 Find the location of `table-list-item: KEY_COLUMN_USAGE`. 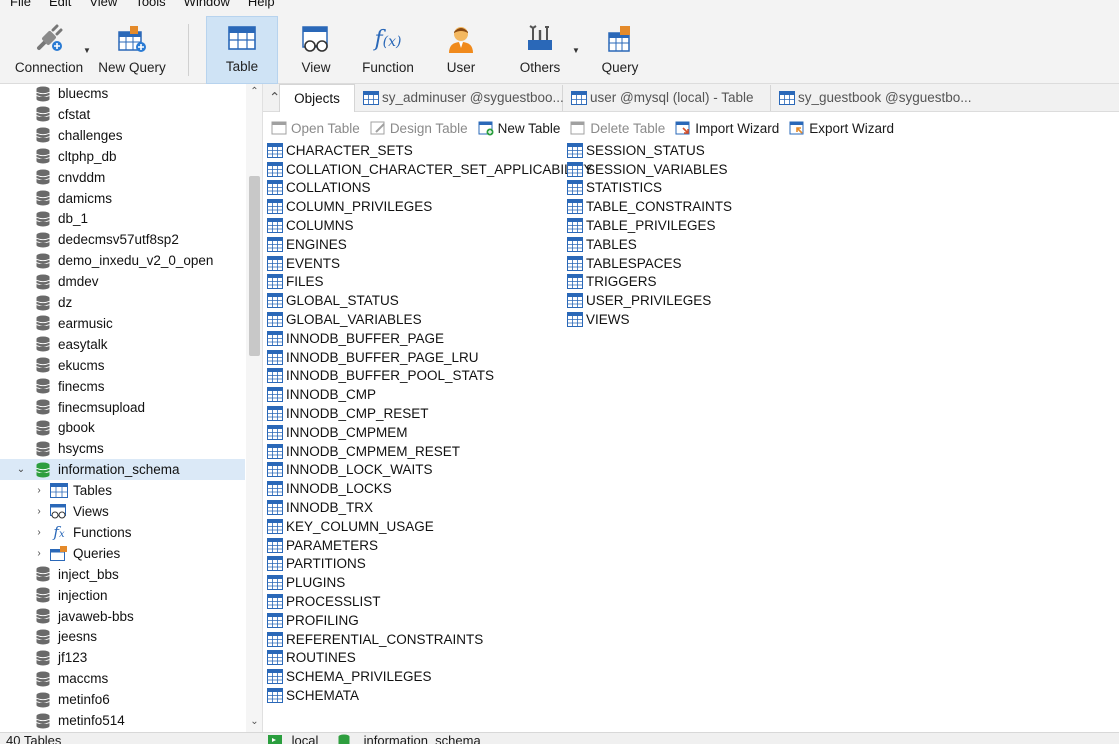

table-list-item: KEY_COLUMN_USAGE is located at coordinates (350, 526).